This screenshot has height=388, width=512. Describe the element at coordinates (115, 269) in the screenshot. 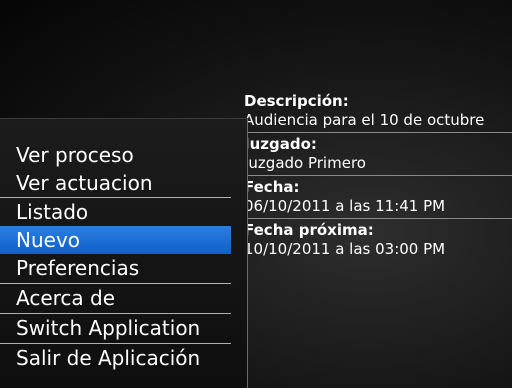

I see `menu-item-preferencias: Preferencias` at that location.